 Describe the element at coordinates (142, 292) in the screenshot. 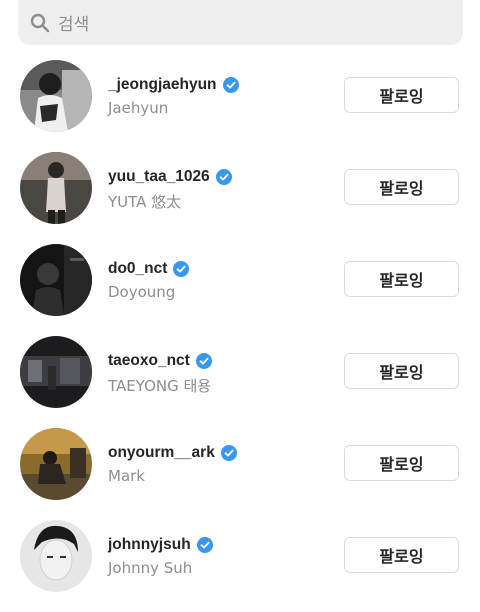

I see `full-name: Doyoung` at that location.